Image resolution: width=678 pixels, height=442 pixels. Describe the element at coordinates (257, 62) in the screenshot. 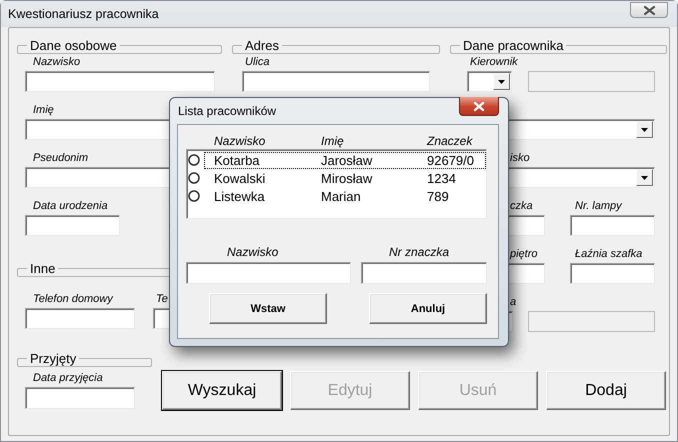

I see `field-label: Ulica` at that location.